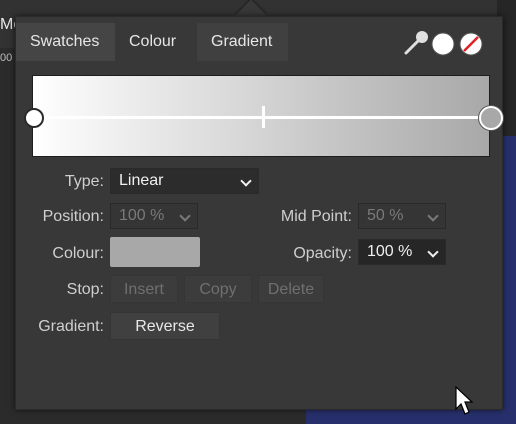  I want to click on insert-stop-button: Insert, so click(144, 289).